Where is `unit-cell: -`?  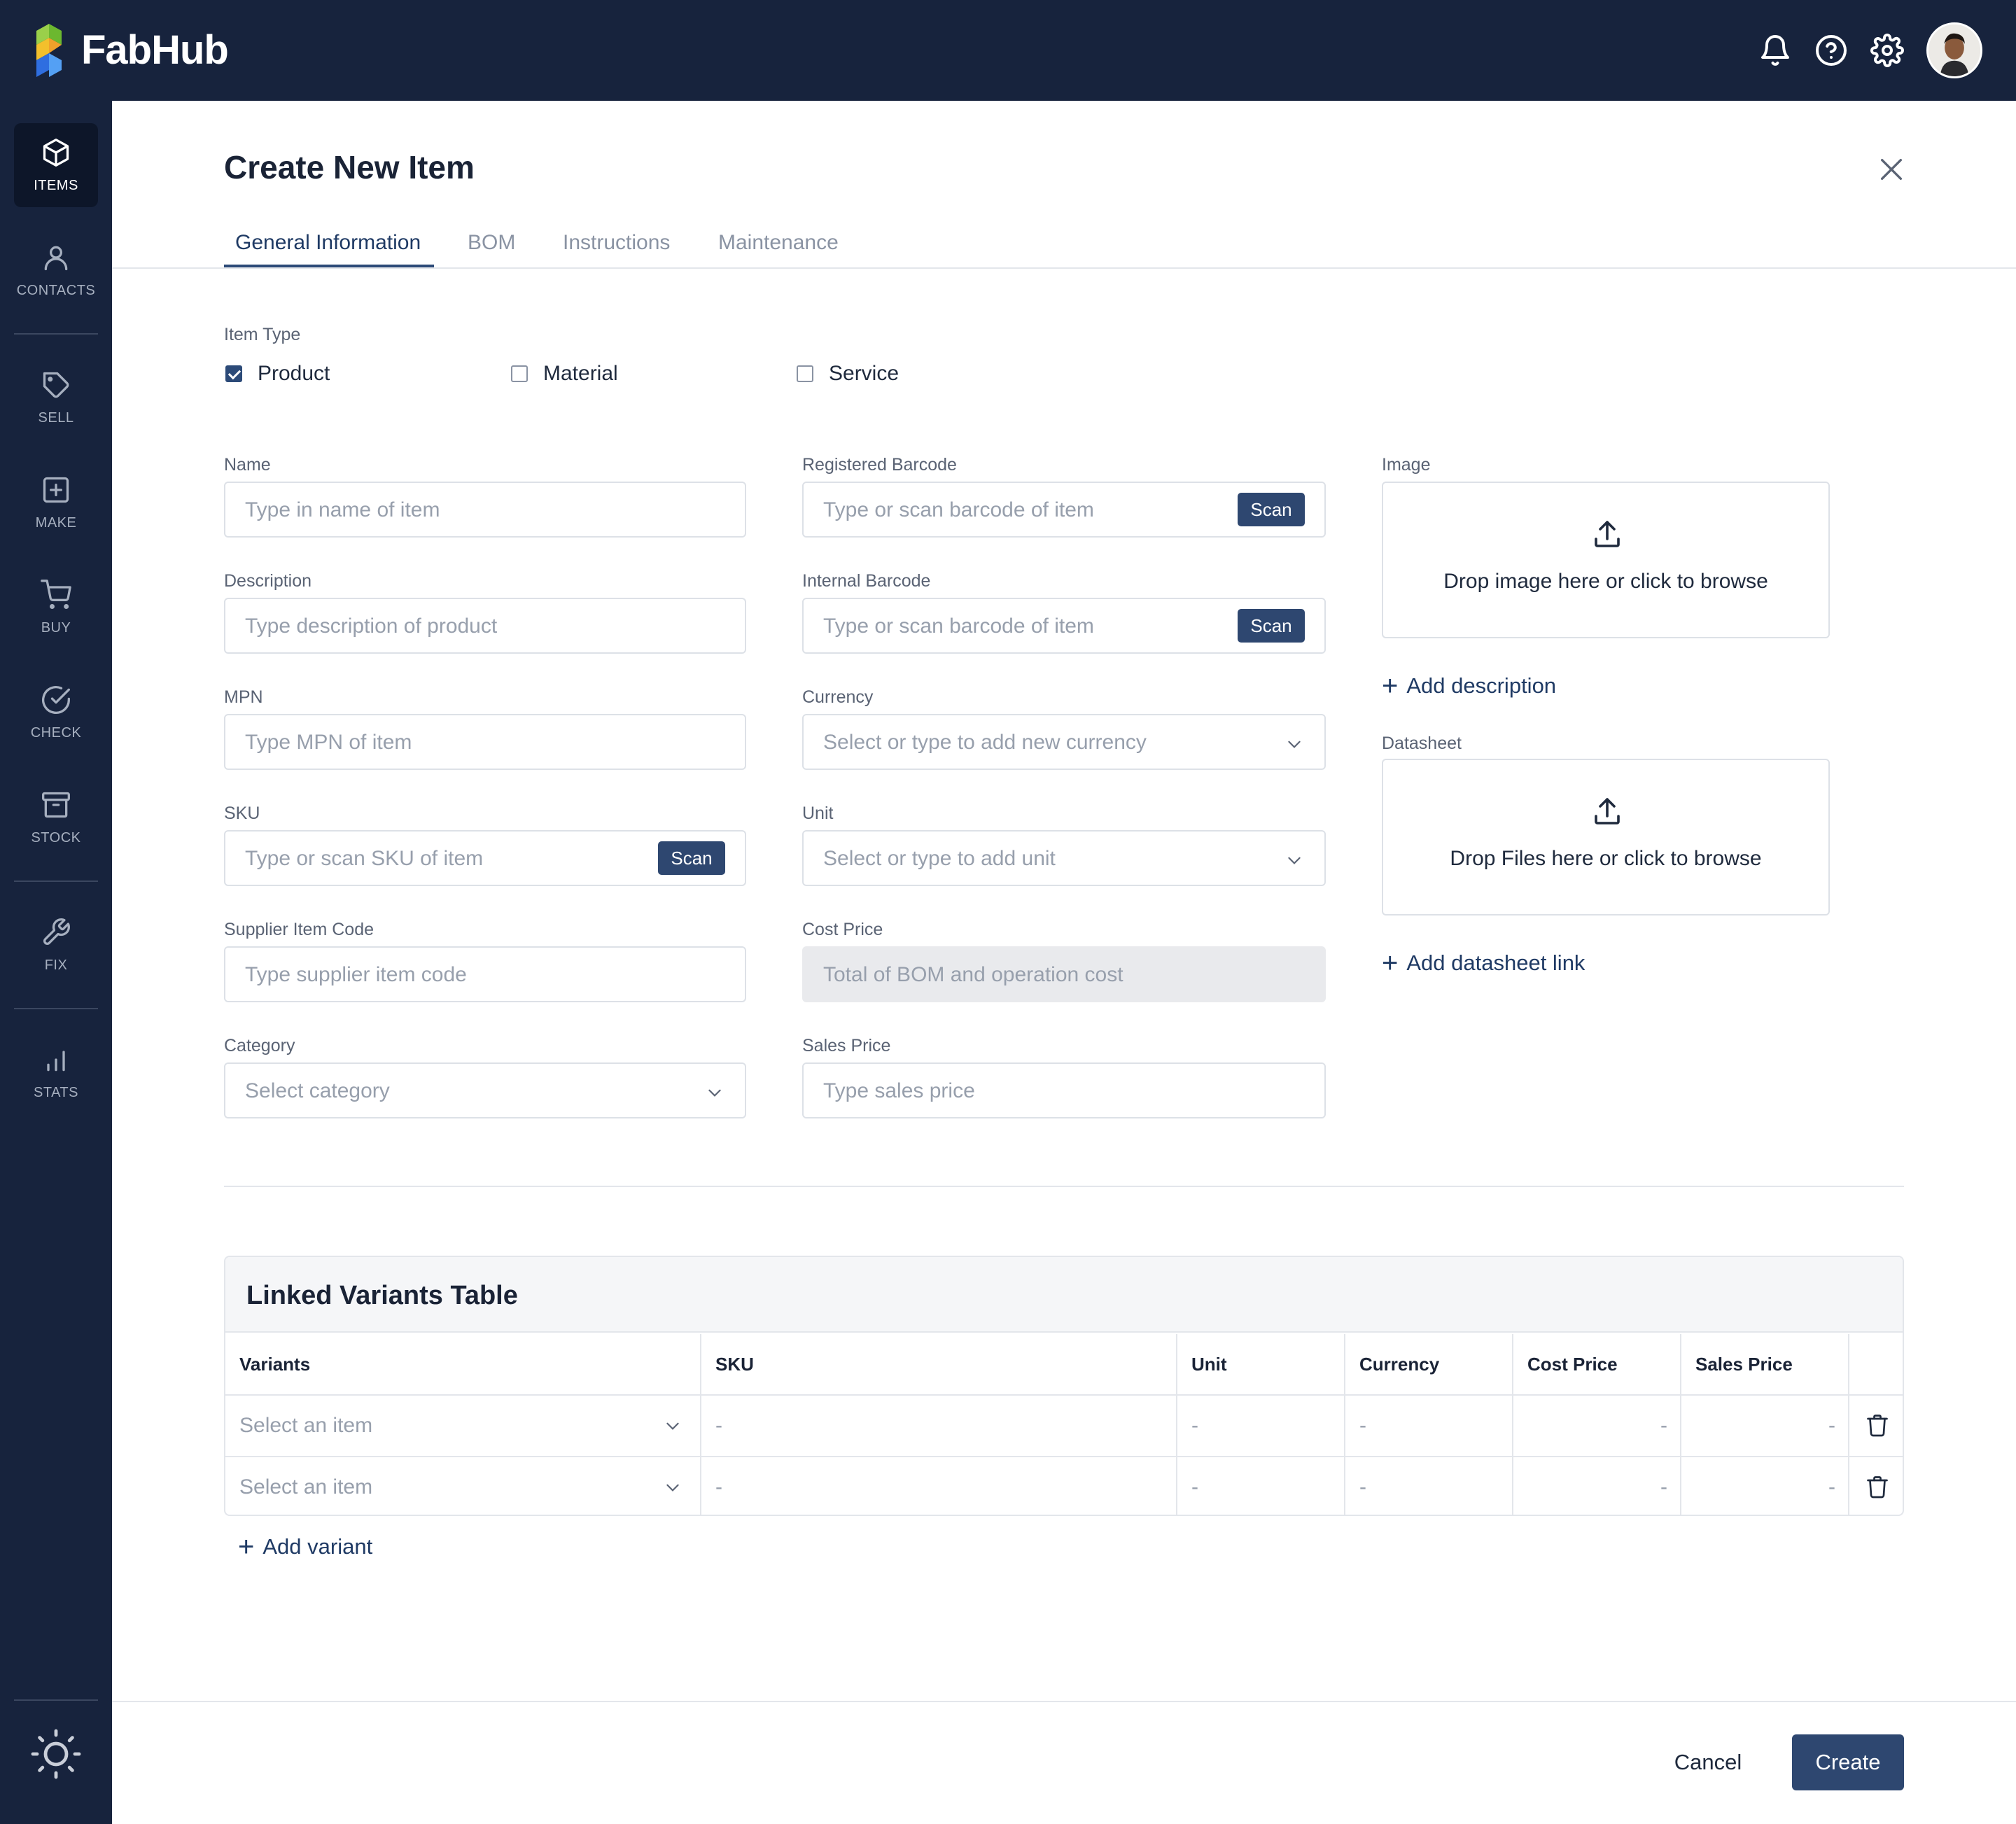 unit-cell: - is located at coordinates (1261, 1426).